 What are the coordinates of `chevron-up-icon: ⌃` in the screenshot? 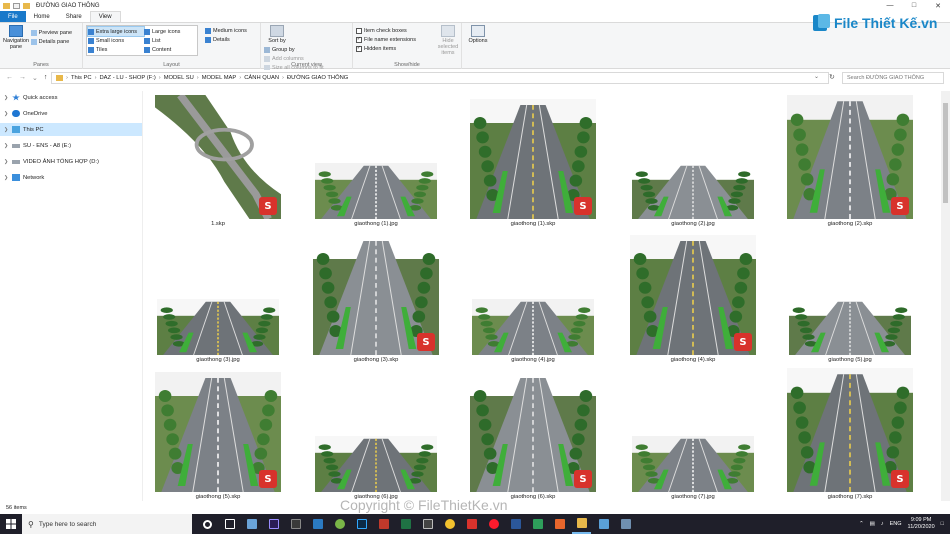 It's located at (861, 524).